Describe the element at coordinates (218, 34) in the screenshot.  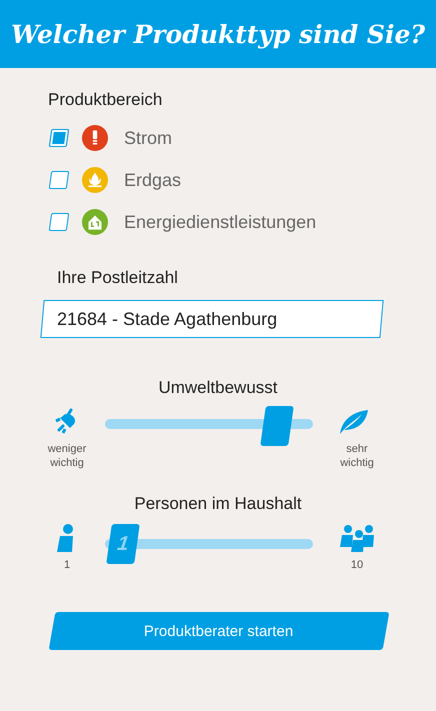
I see `page-title: Welcher Produkttyp sind Sie?` at that location.